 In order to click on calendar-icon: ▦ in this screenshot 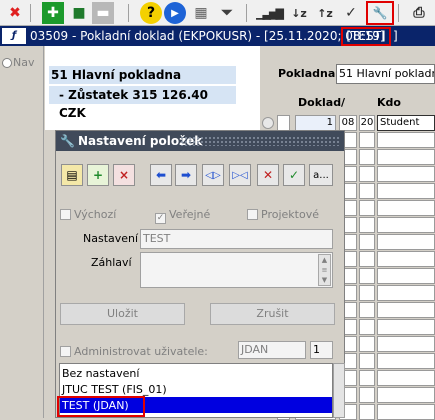, I will do `click(201, 13)`.